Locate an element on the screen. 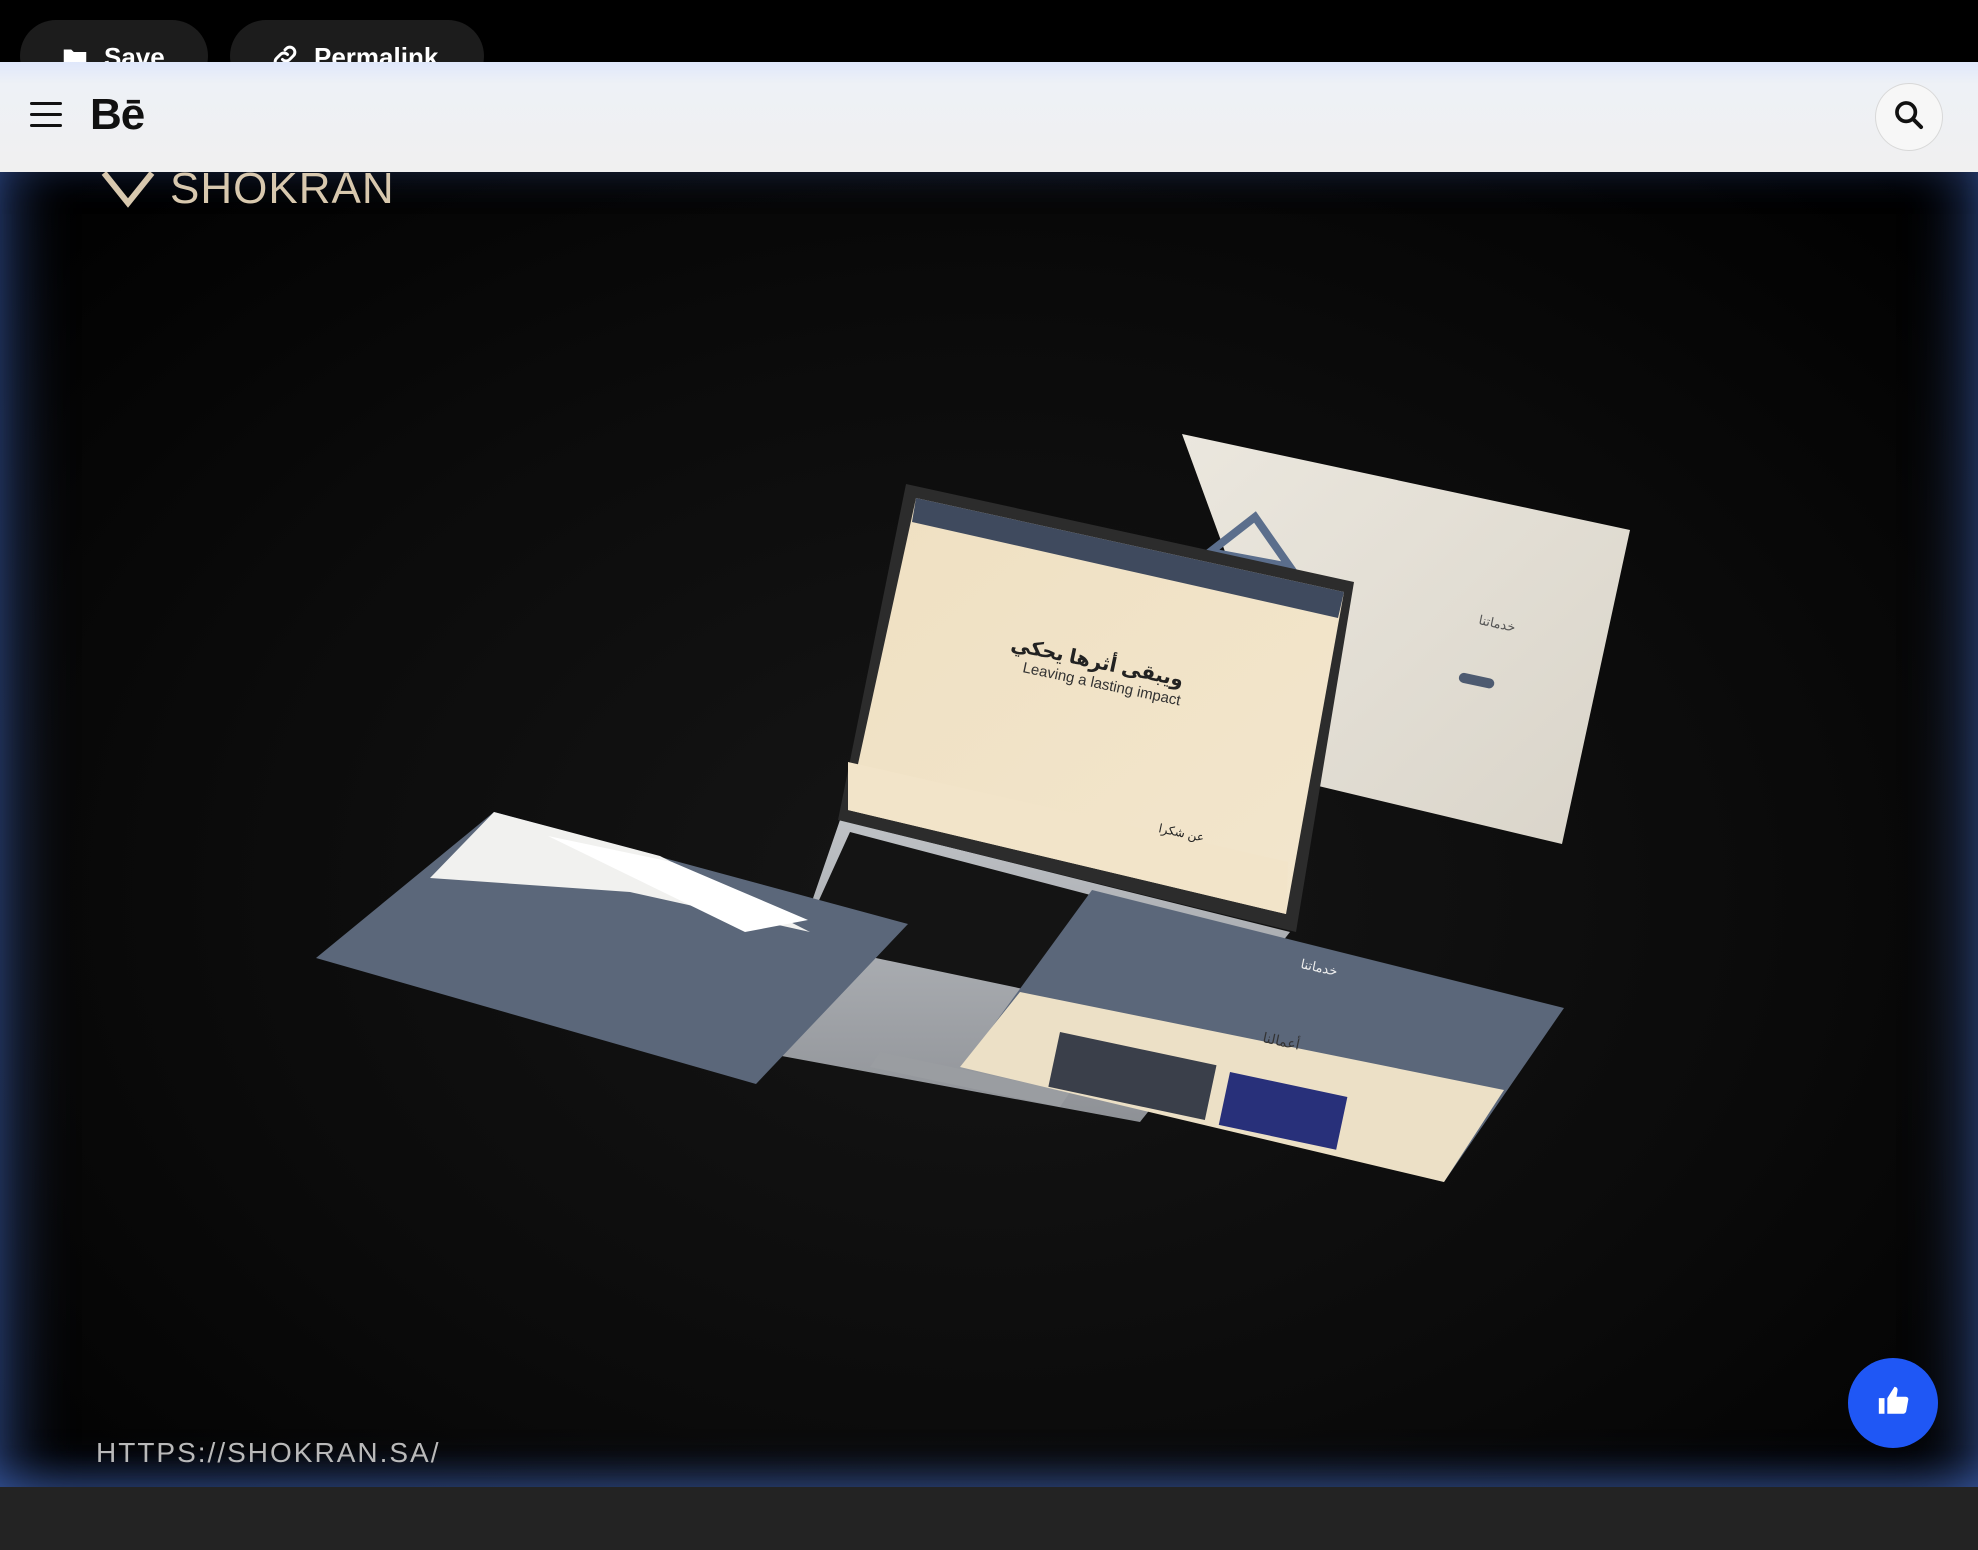 This screenshot has height=1550, width=1978. thumbs-up-icon is located at coordinates (1893, 1403).